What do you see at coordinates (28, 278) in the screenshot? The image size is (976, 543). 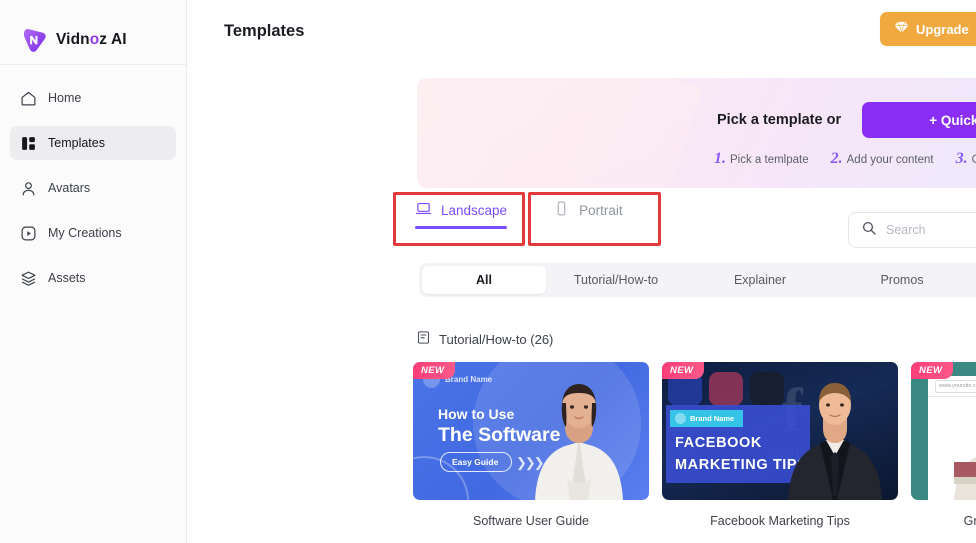 I see `layers-stack-icon` at bounding box center [28, 278].